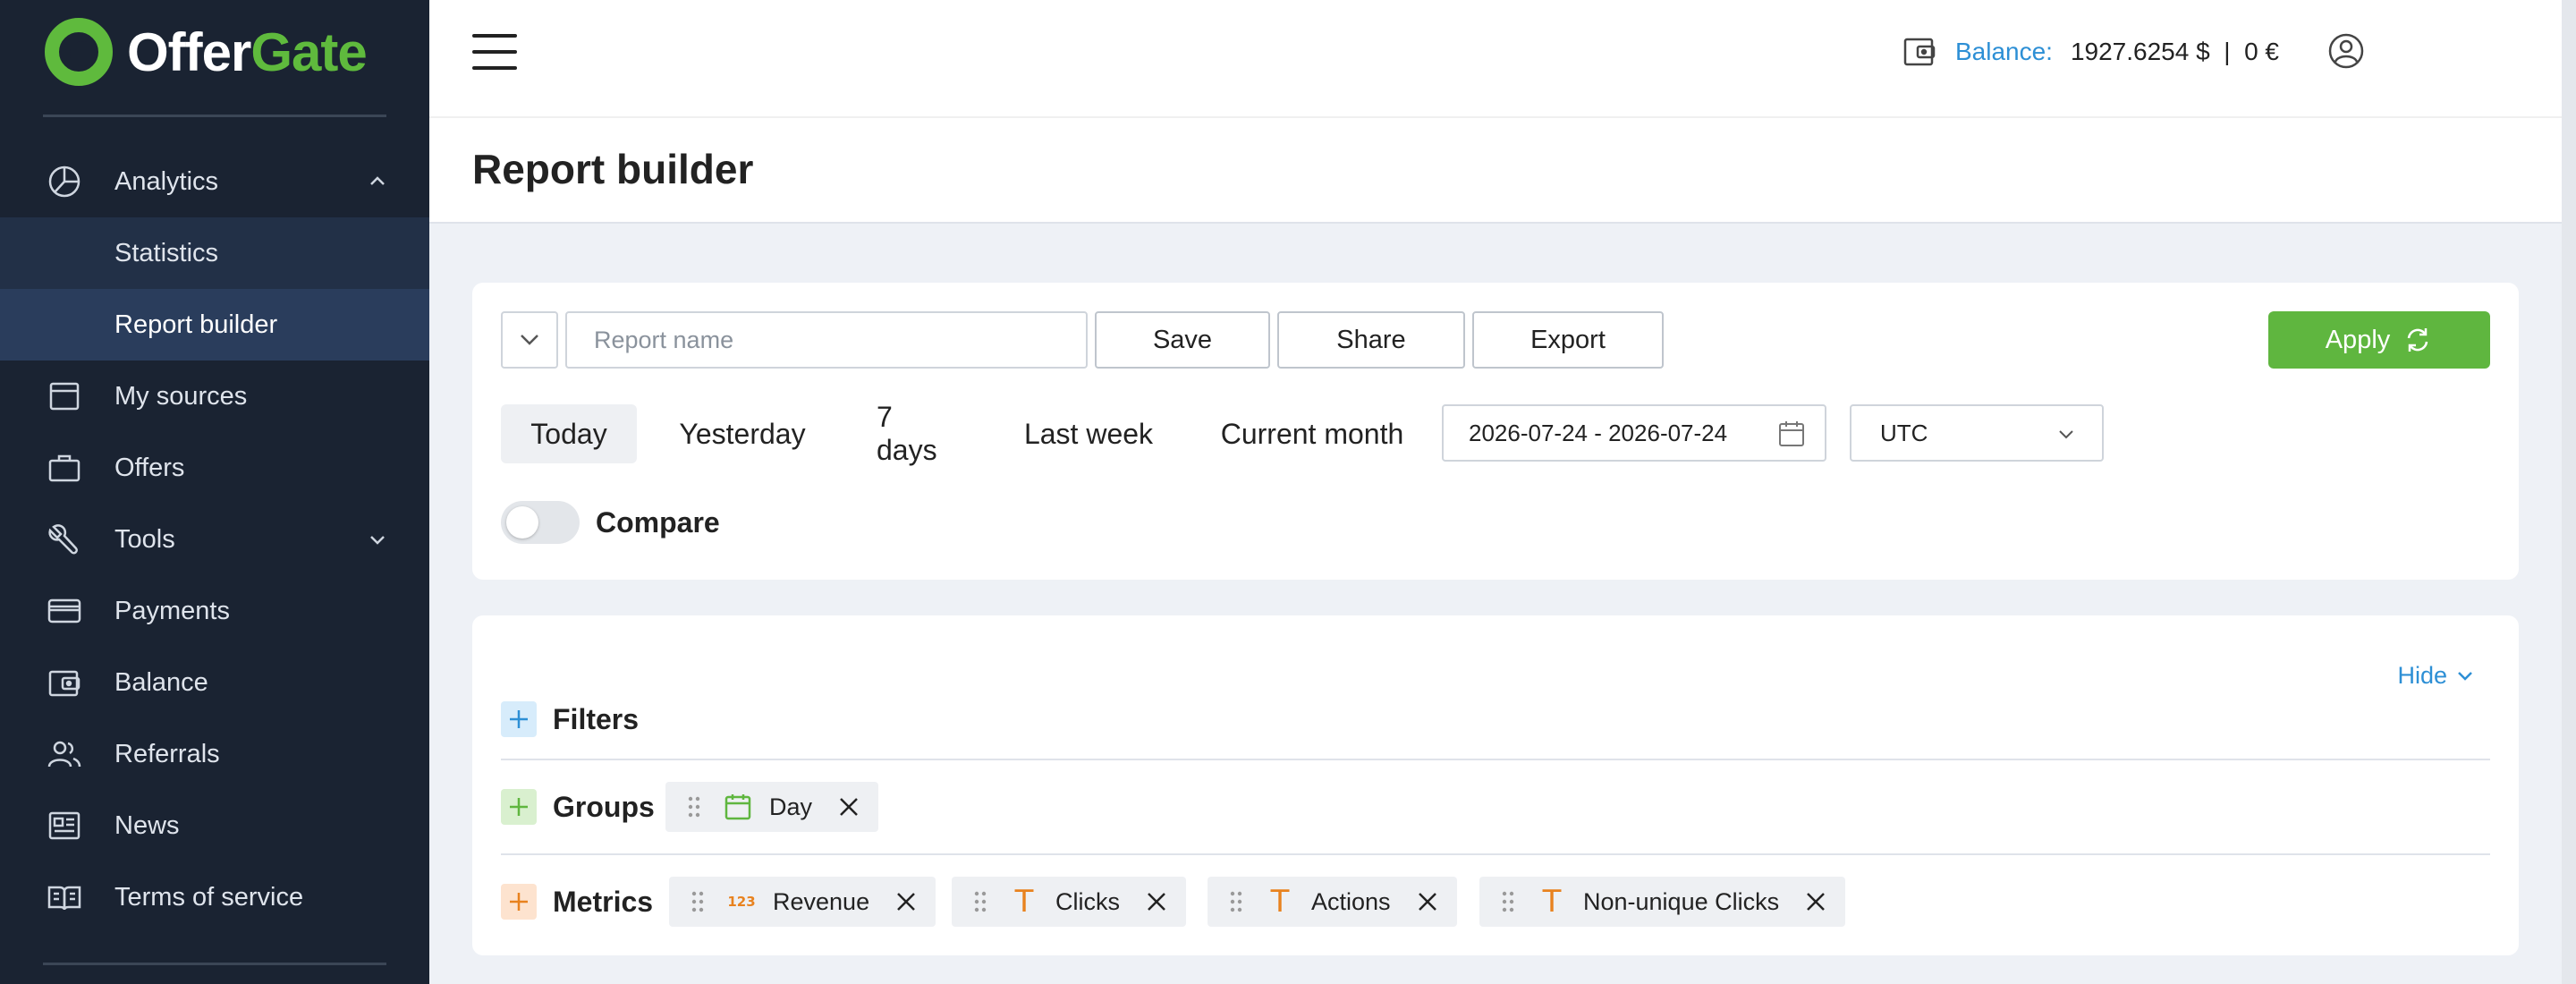  I want to click on chip-label: Clicks, so click(1087, 901).